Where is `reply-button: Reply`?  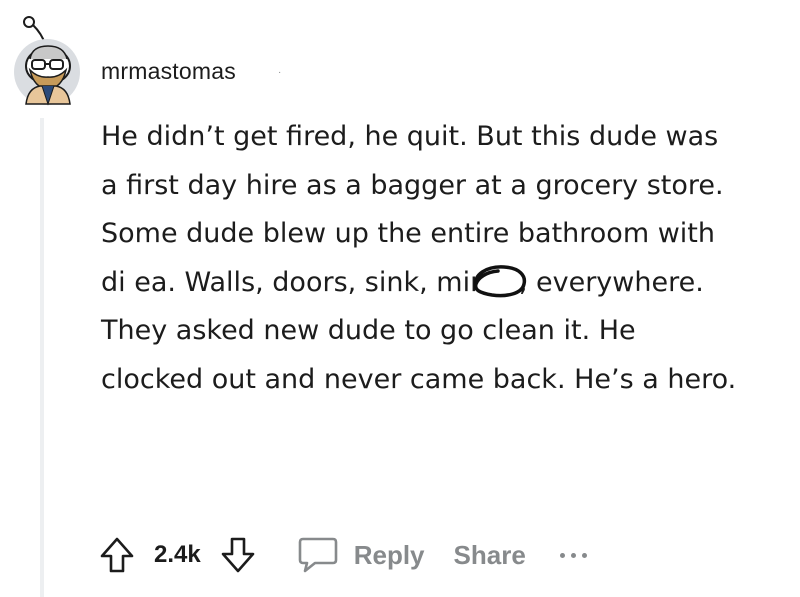 reply-button: Reply is located at coordinates (361, 555).